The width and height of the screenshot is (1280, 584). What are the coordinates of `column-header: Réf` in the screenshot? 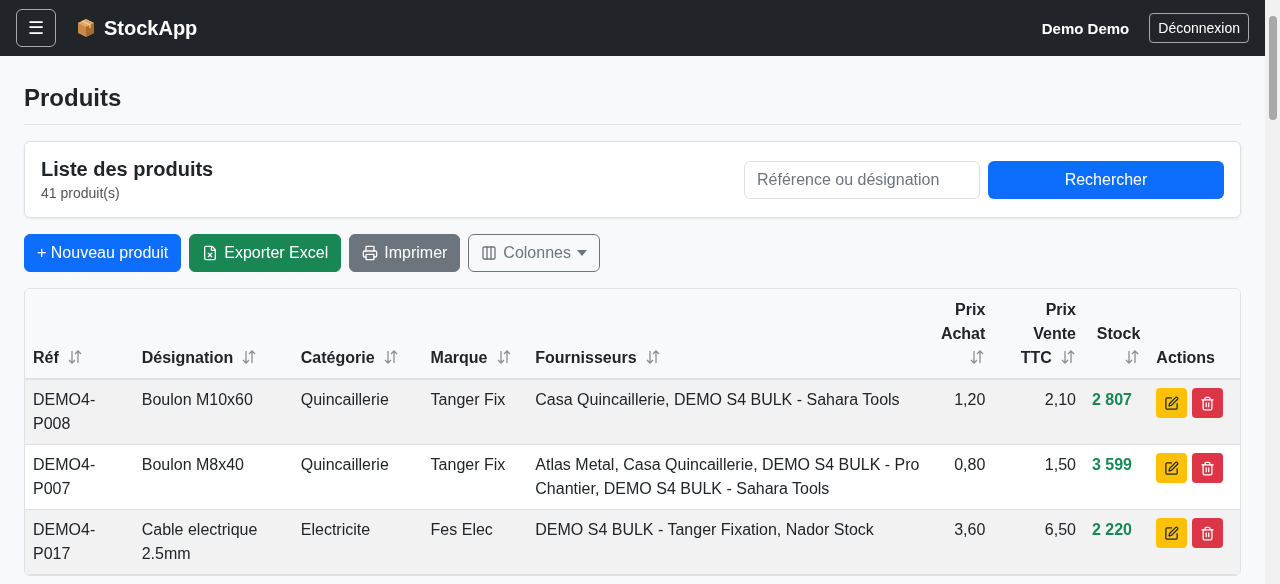 It's located at (79, 334).